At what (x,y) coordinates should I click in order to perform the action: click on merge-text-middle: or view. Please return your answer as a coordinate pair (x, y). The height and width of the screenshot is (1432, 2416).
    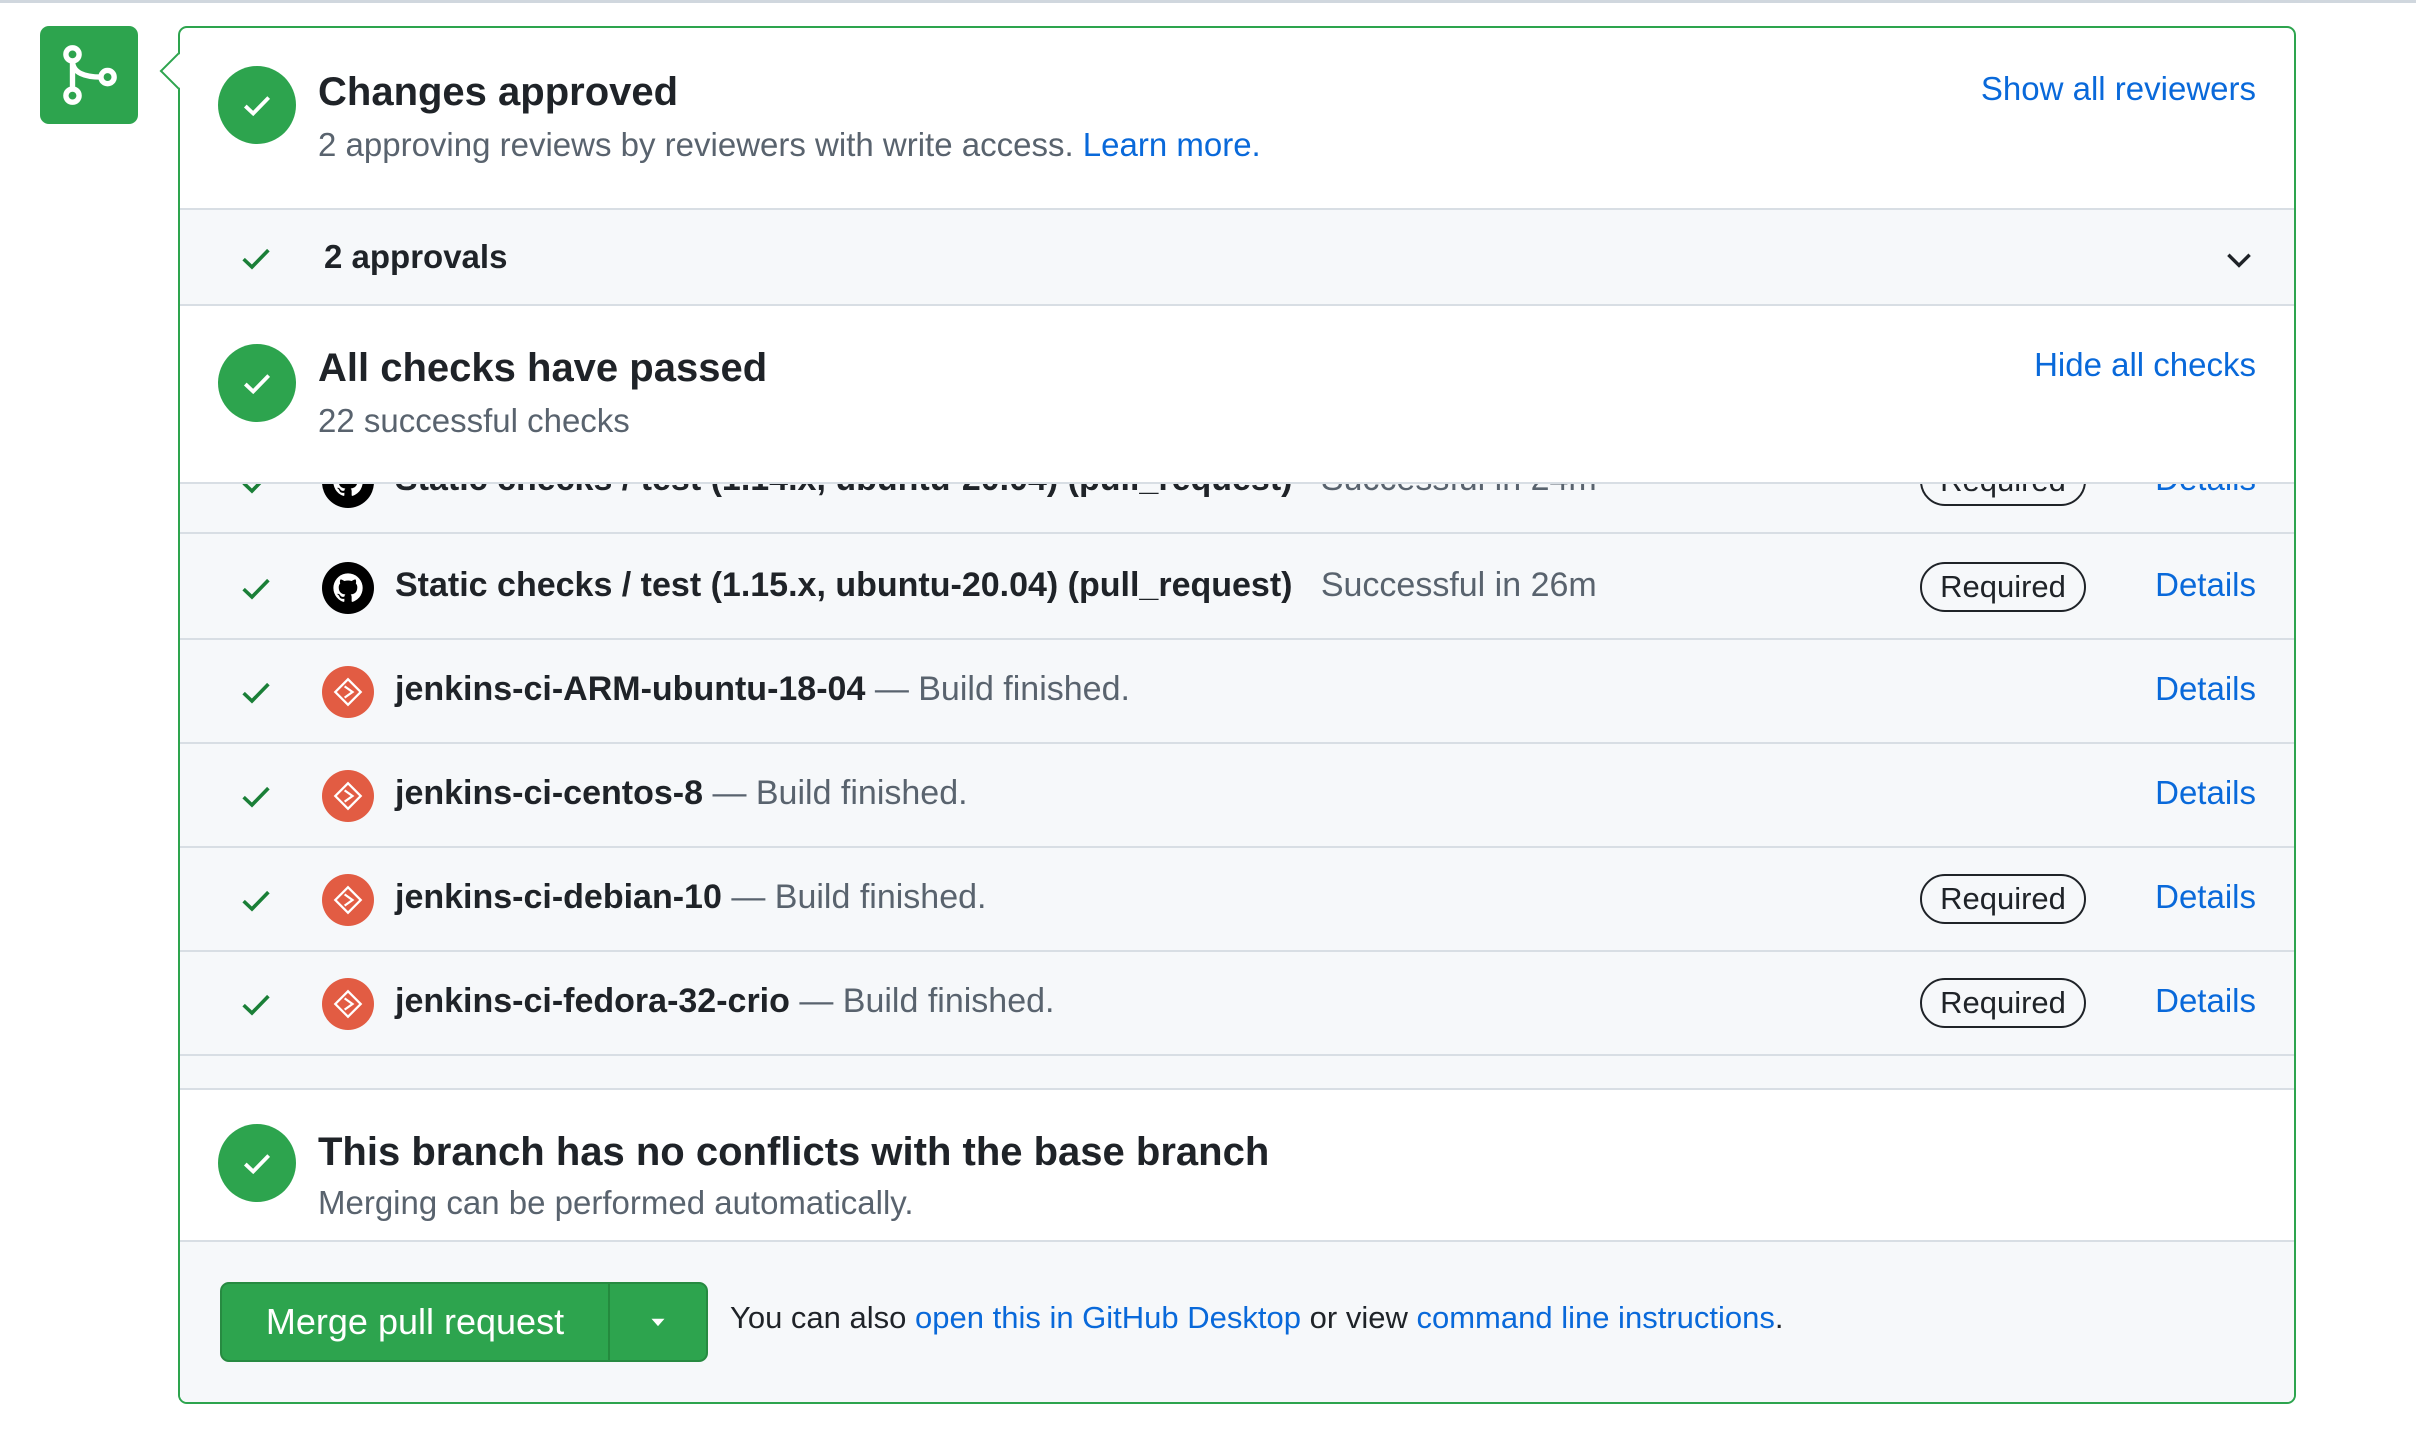
    Looking at the image, I should click on (1358, 1317).